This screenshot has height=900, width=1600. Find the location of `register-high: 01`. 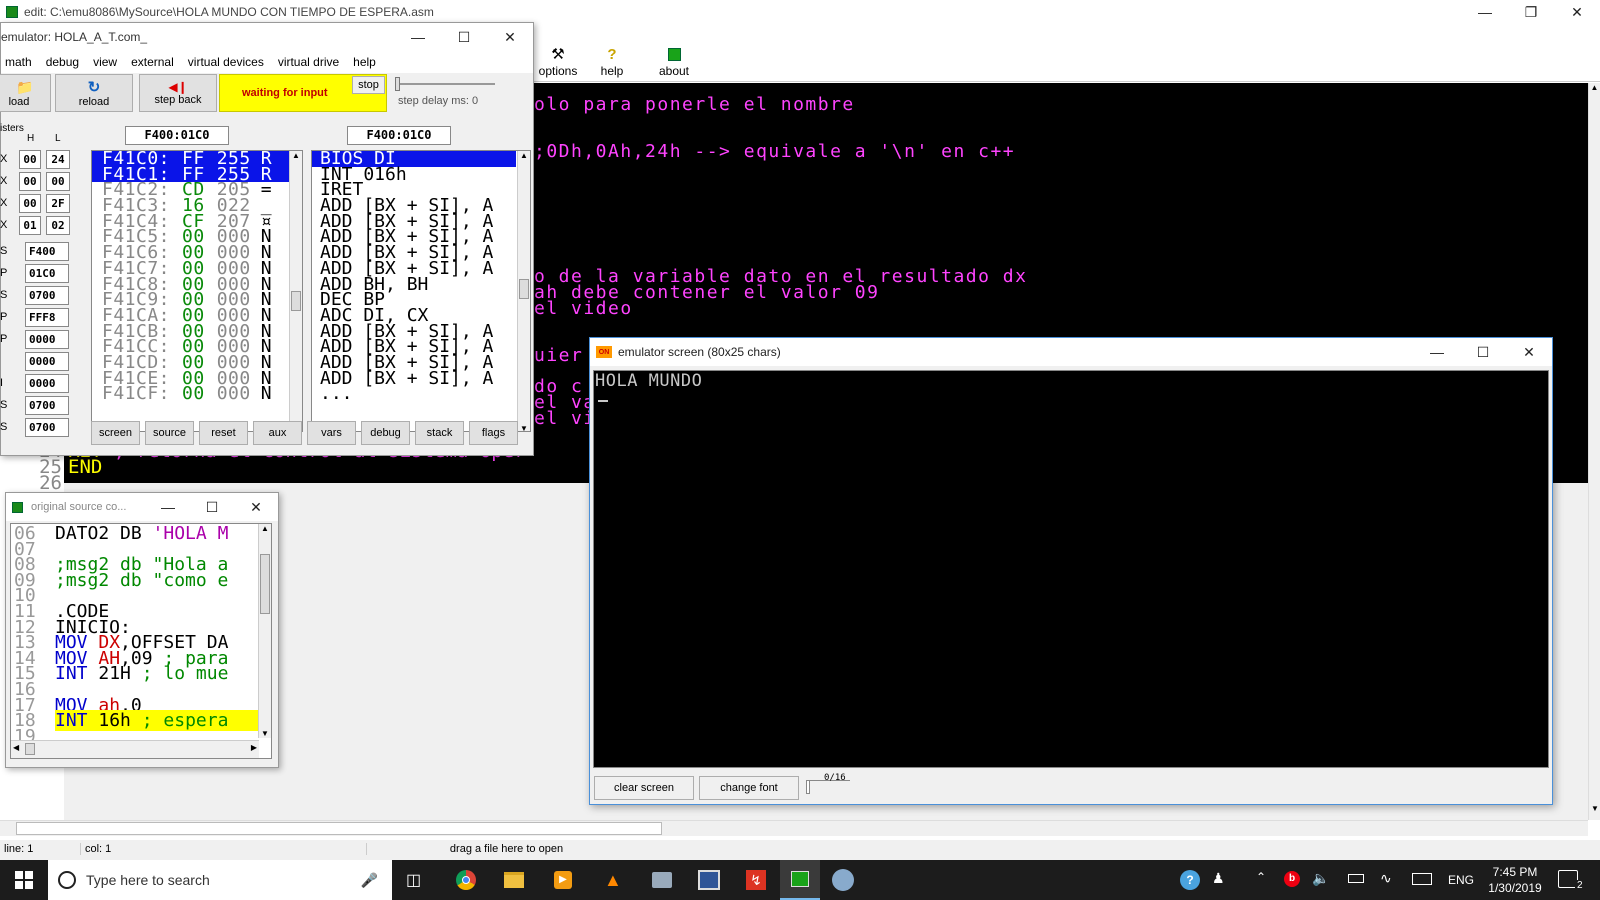

register-high: 01 is located at coordinates (30, 225).